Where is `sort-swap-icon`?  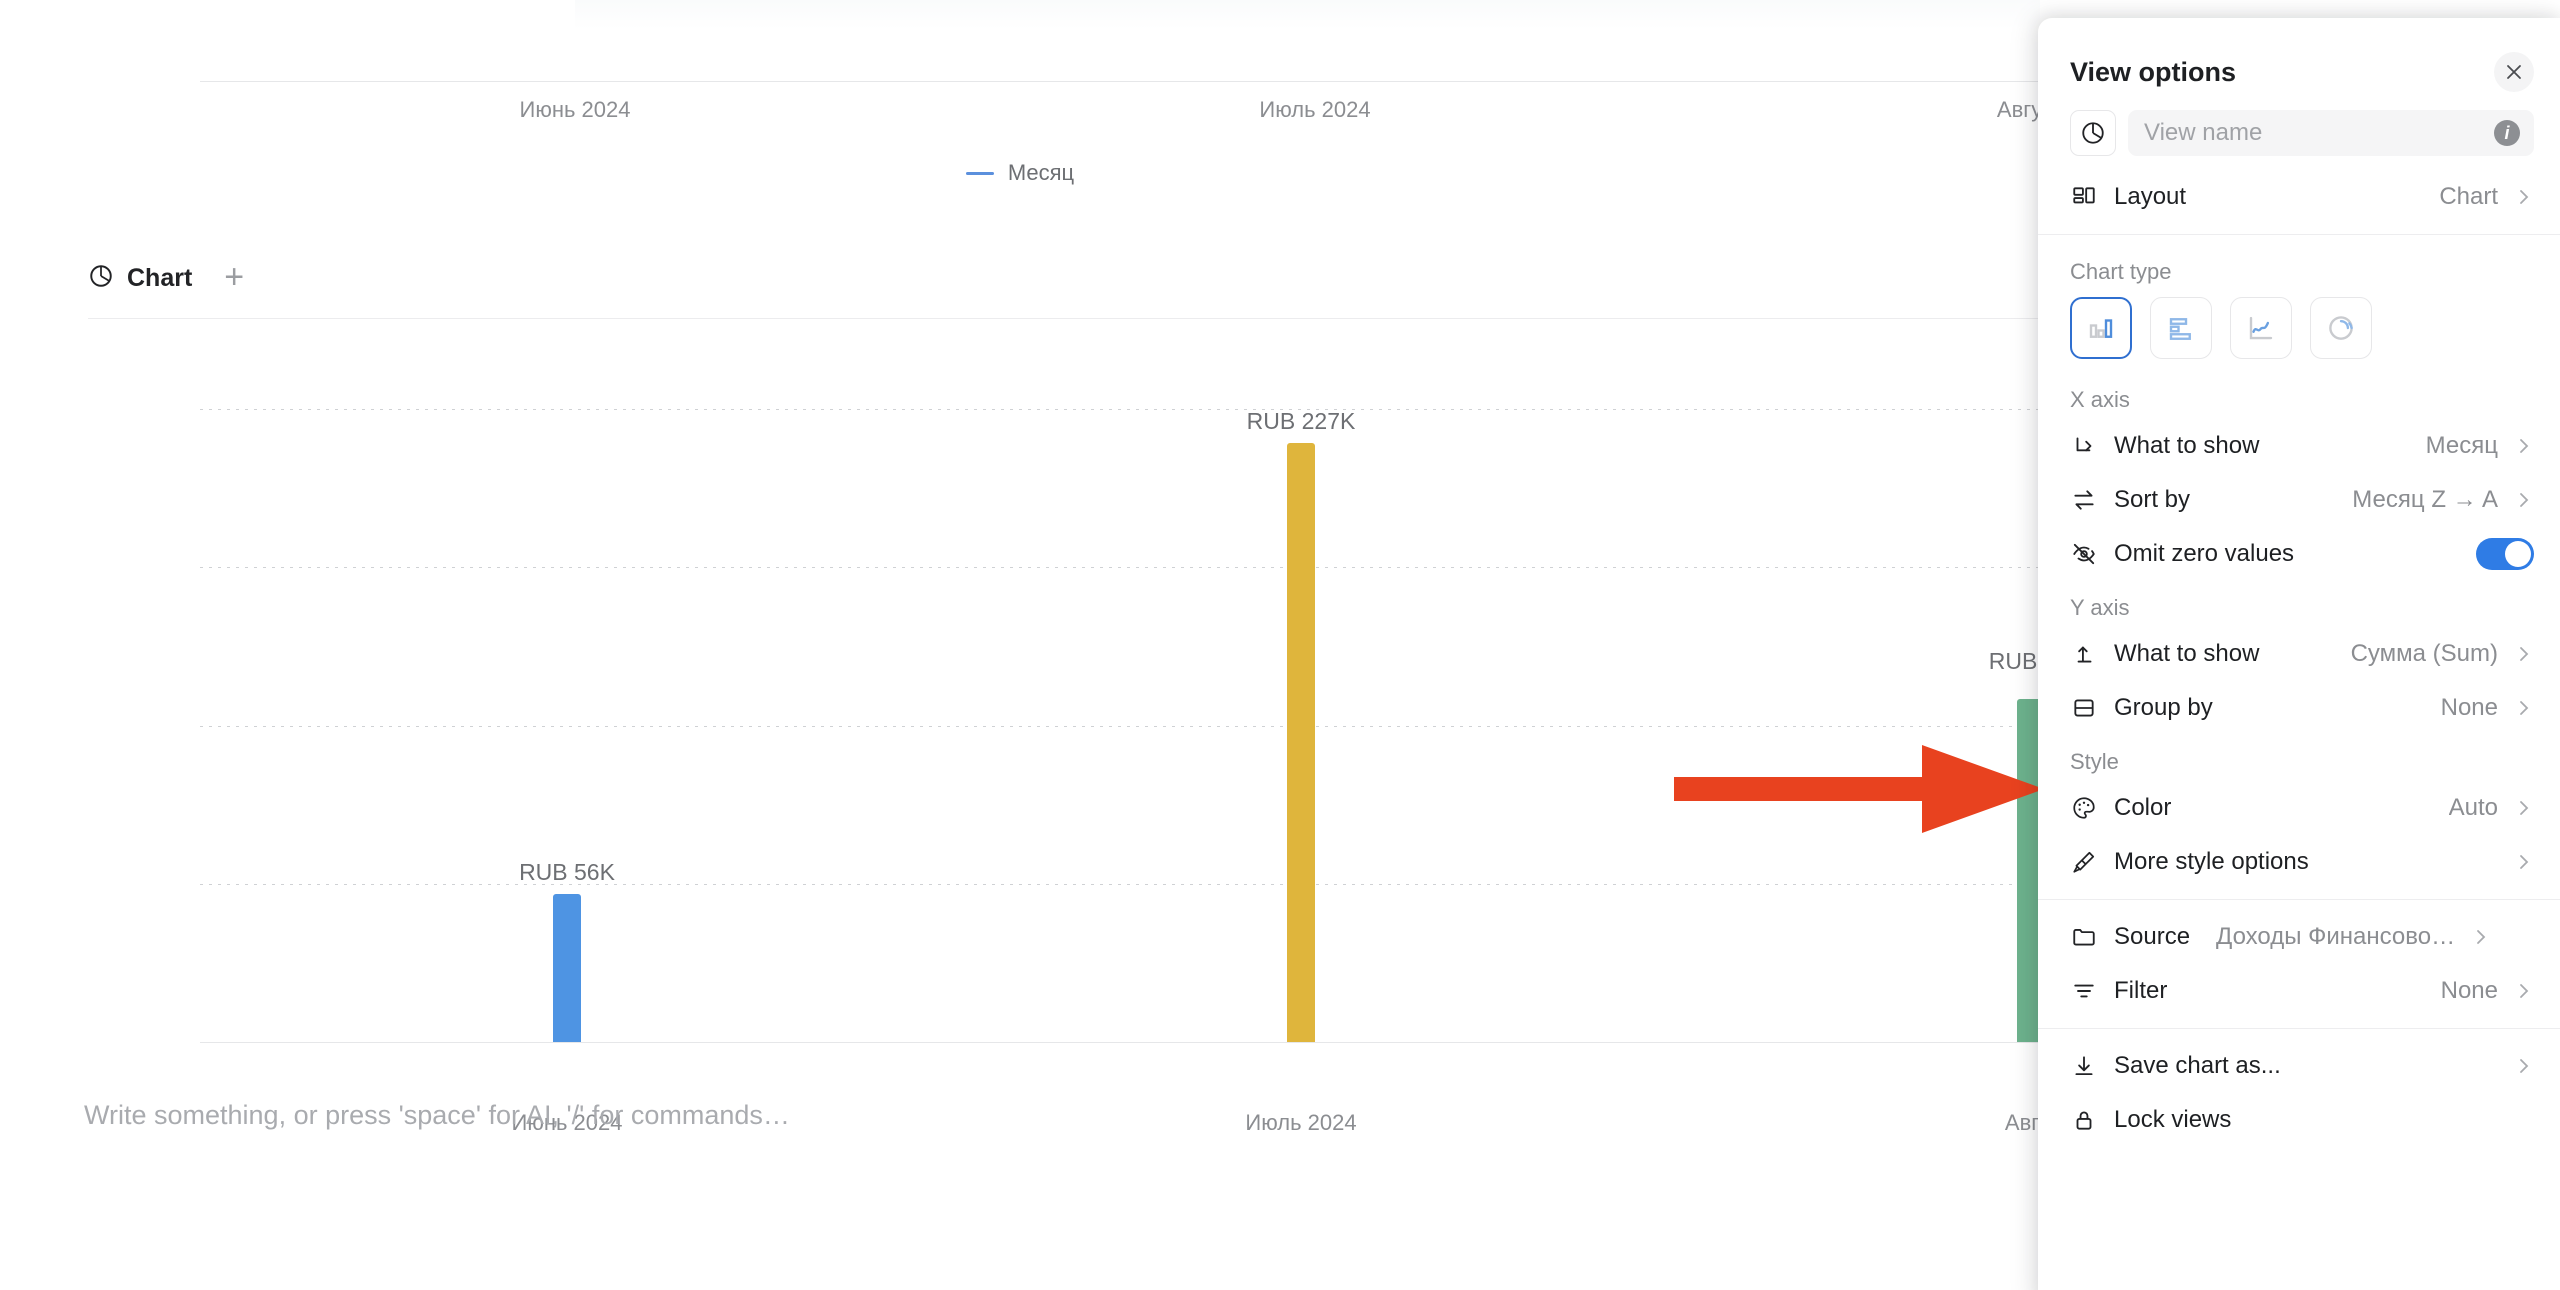
sort-swap-icon is located at coordinates (2084, 500).